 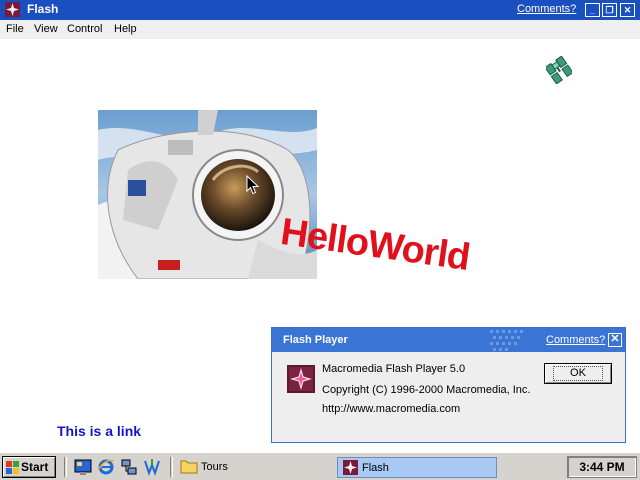 What do you see at coordinates (602, 467) in the screenshot?
I see `system-clock: 3:44 PM` at bounding box center [602, 467].